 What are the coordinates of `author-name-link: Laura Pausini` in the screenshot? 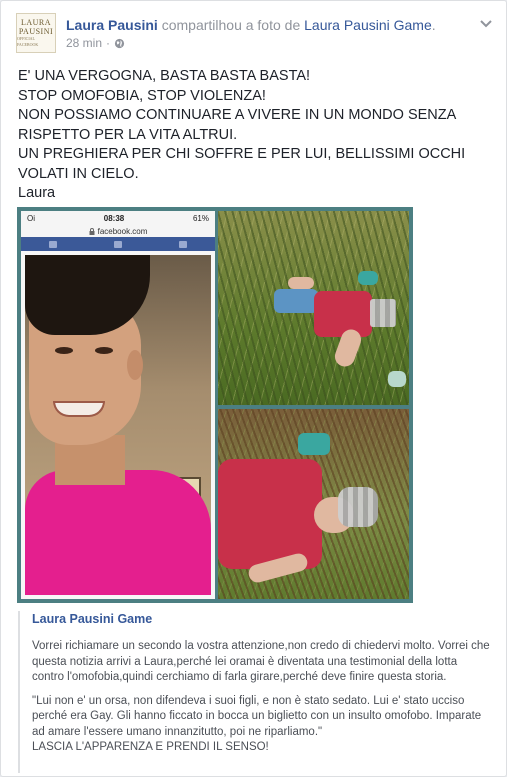 It's located at (112, 25).